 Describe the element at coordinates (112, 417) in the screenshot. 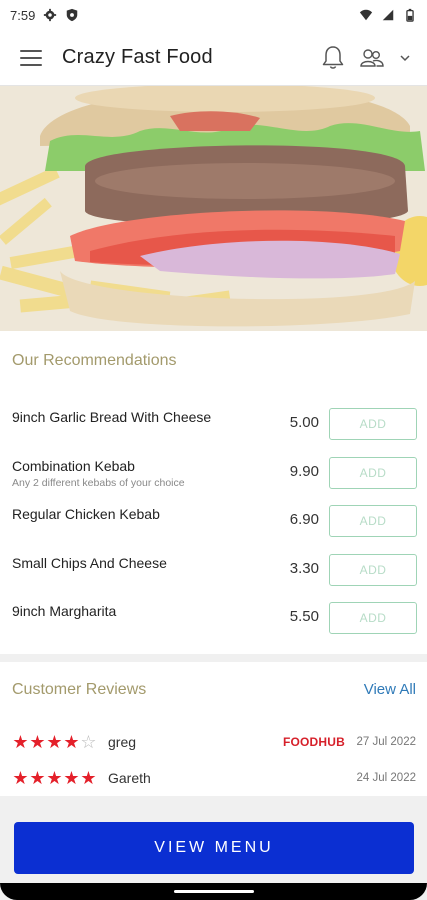

I see `item-name: 9inch Garlic Bread With Cheese` at that location.